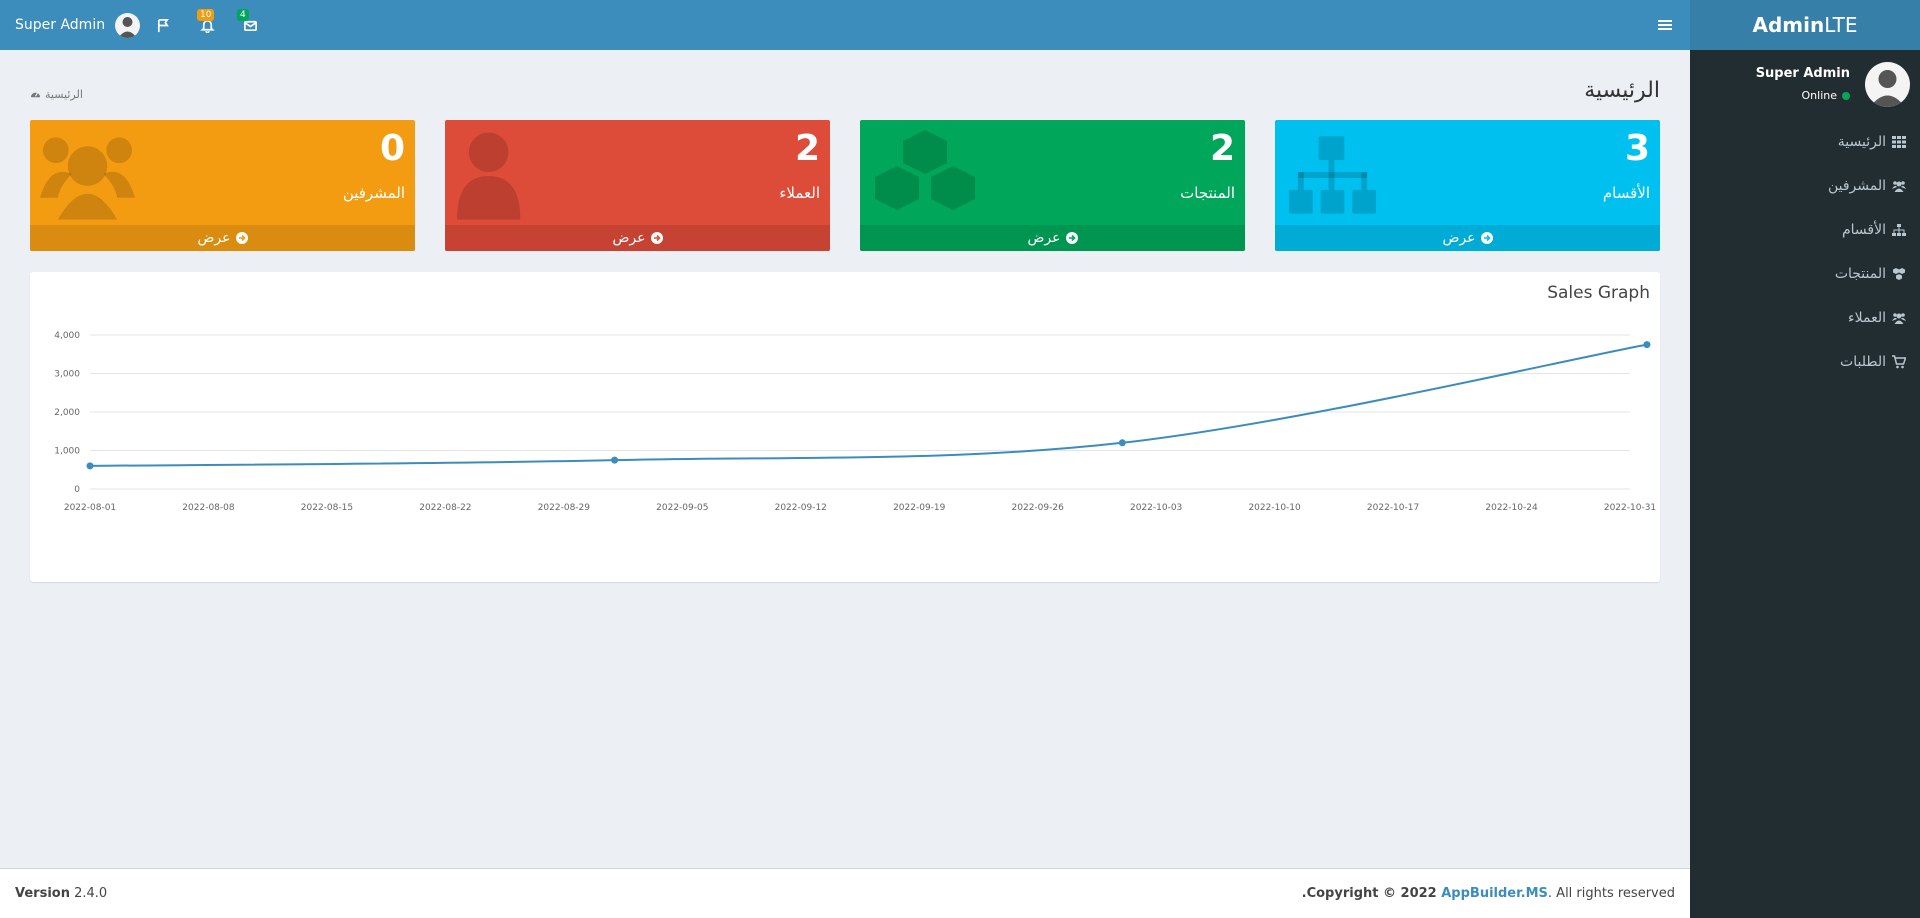 This screenshot has width=1920, height=918. What do you see at coordinates (1622, 90) in the screenshot?
I see `page-title: الرئيسية` at bounding box center [1622, 90].